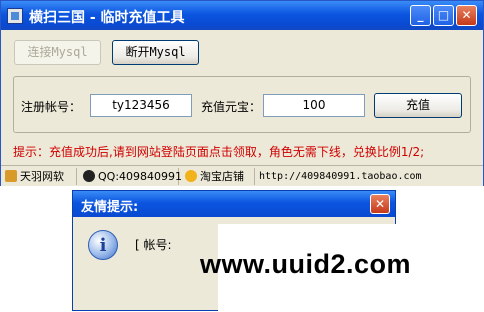 This screenshot has height=312, width=484. Describe the element at coordinates (110, 207) in the screenshot. I see `dialog-title: 友情提示:` at that location.